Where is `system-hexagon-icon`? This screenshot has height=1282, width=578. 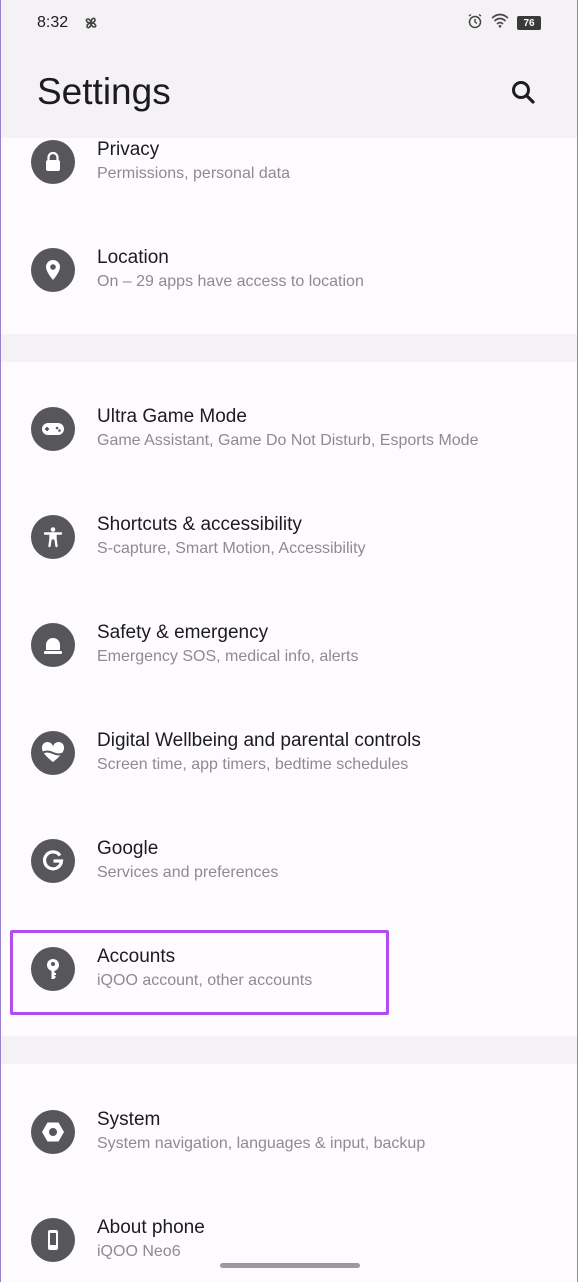
system-hexagon-icon is located at coordinates (53, 1132).